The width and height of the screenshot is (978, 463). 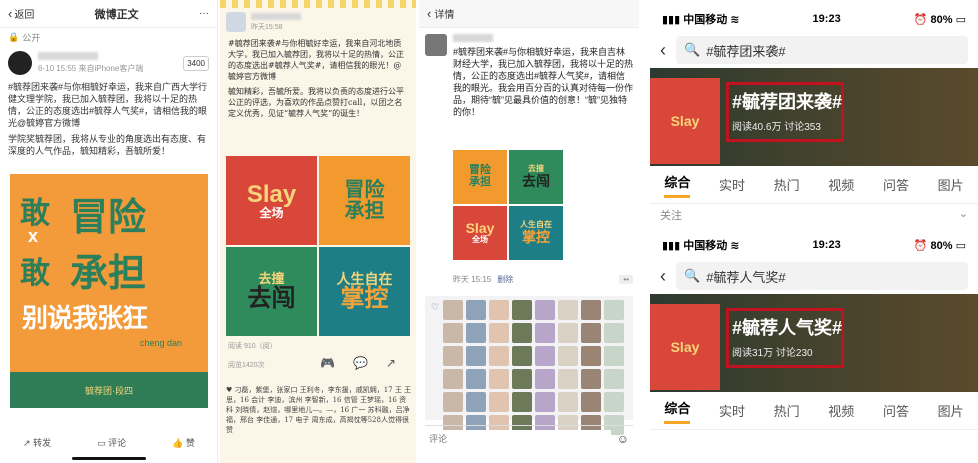 What do you see at coordinates (111, 442) in the screenshot?
I see `comment-button: ▭ 评论` at bounding box center [111, 442].